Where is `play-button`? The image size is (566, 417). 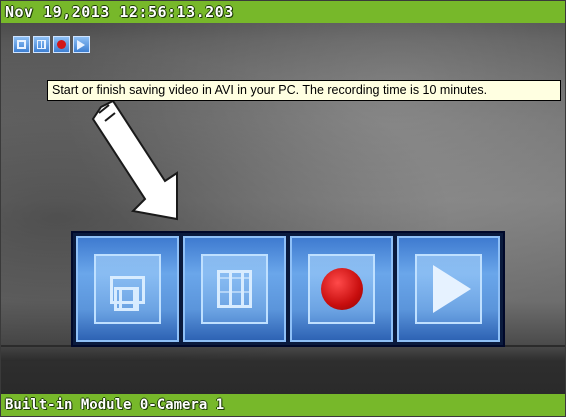
play-button is located at coordinates (81, 44).